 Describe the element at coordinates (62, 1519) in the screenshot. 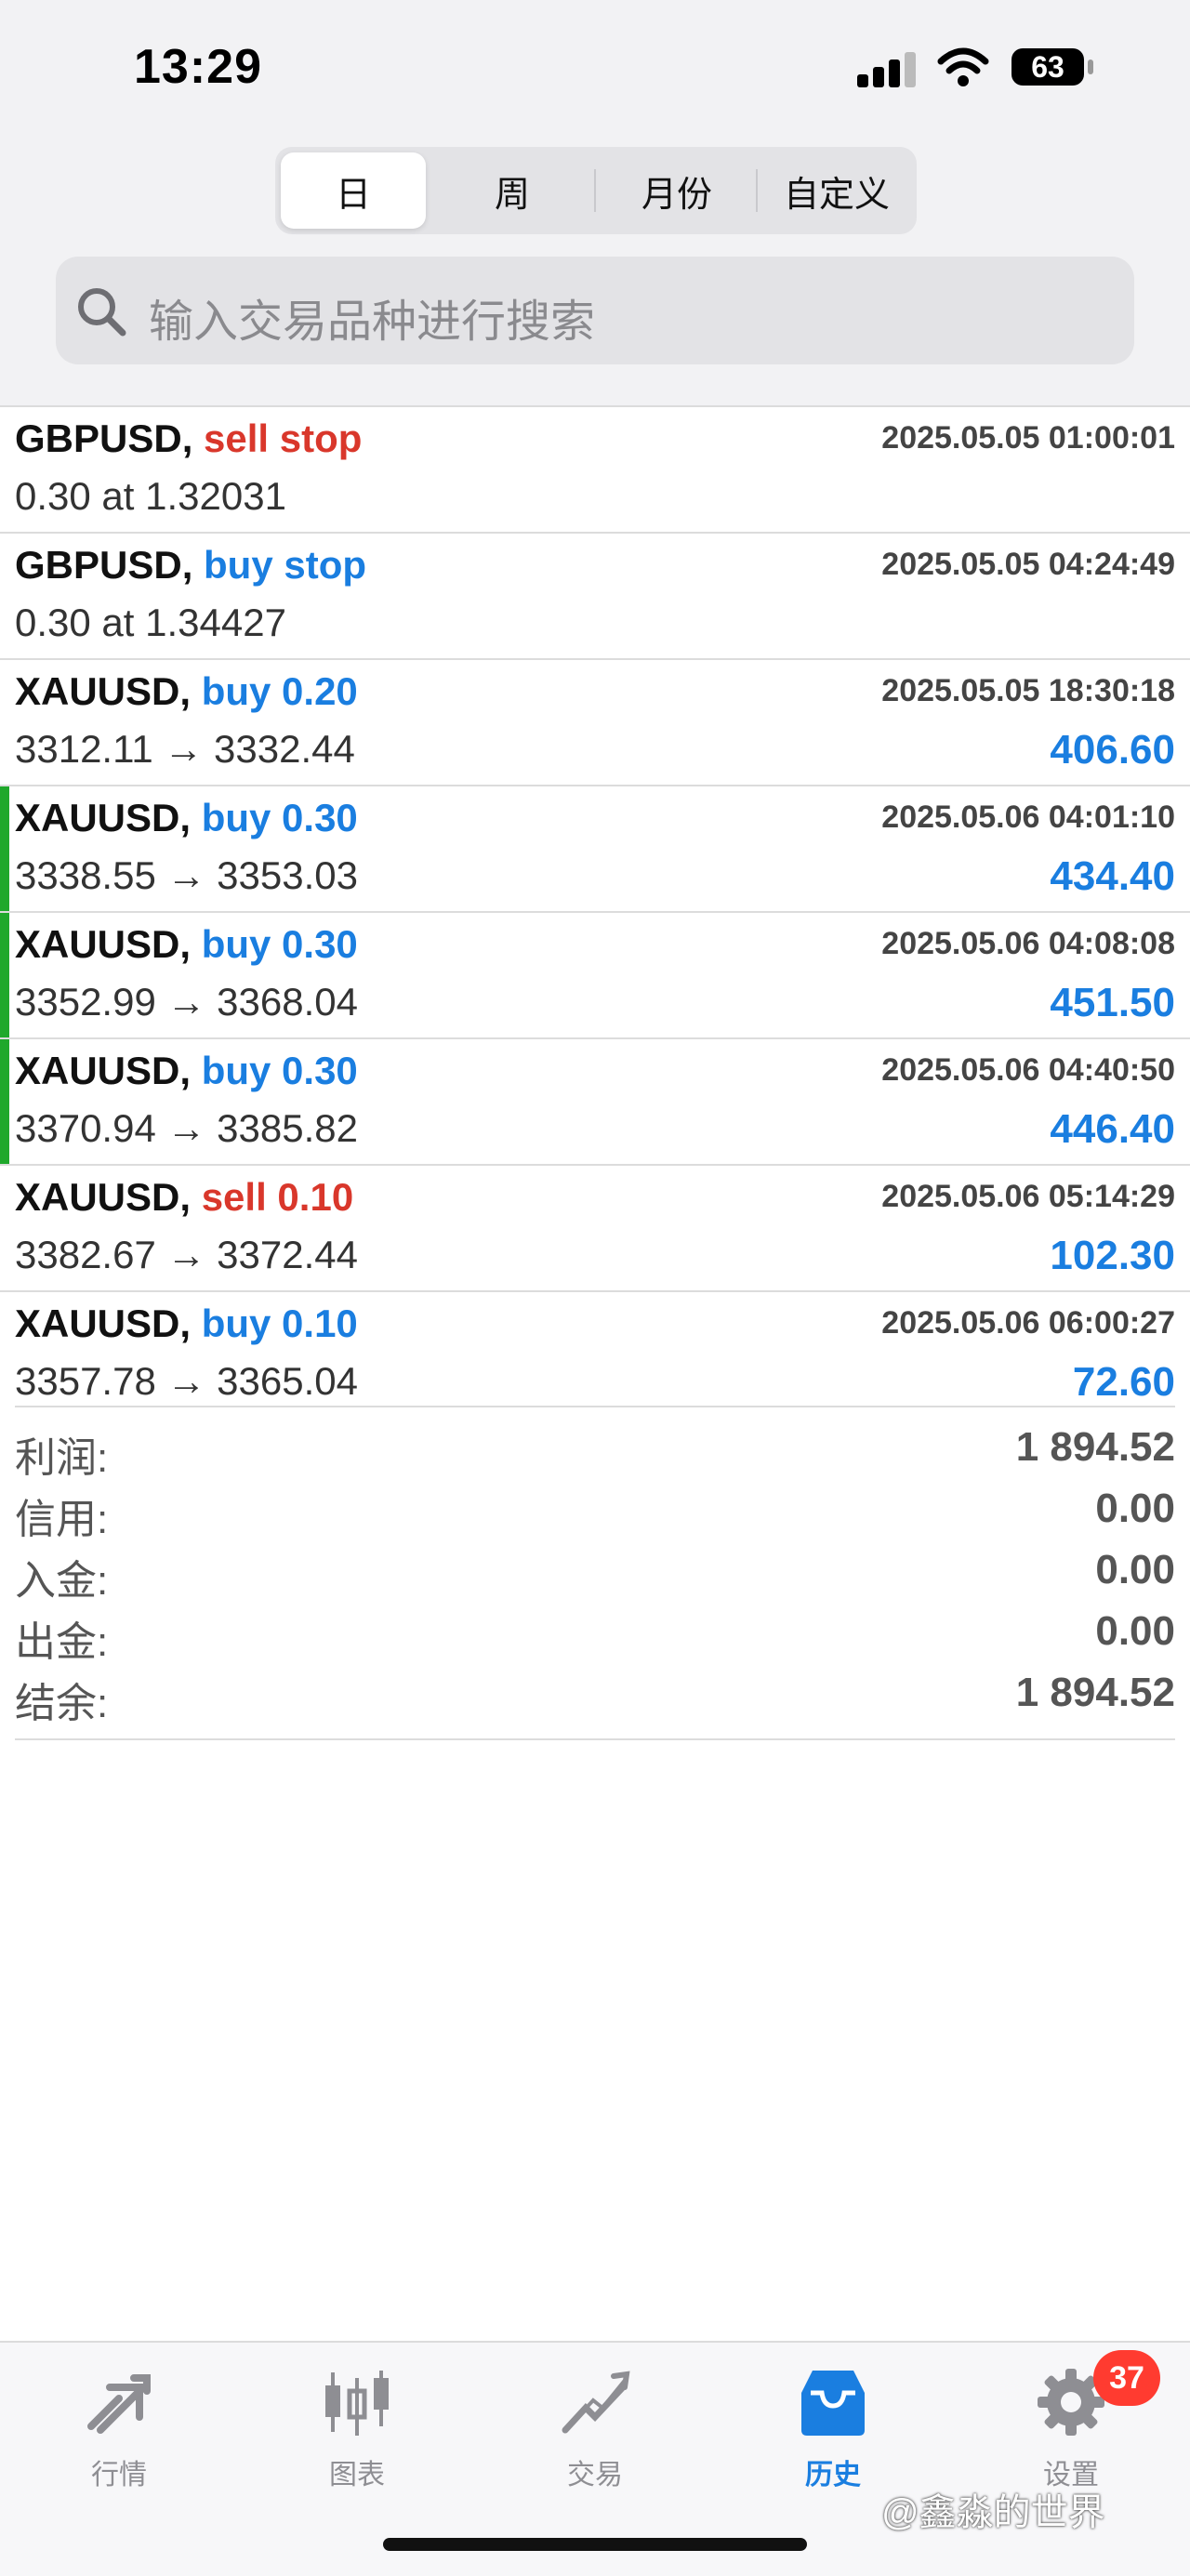

I see `summary-label: 信用:` at that location.